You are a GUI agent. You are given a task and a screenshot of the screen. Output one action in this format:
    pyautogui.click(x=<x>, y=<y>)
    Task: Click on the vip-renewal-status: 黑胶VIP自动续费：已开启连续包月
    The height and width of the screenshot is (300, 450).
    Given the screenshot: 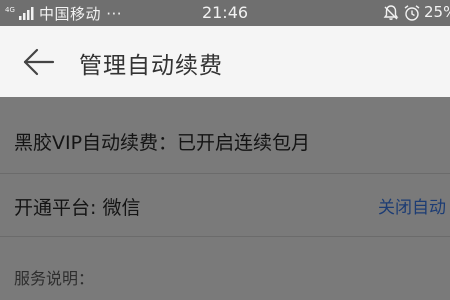 What is the action you would take?
    pyautogui.click(x=162, y=143)
    